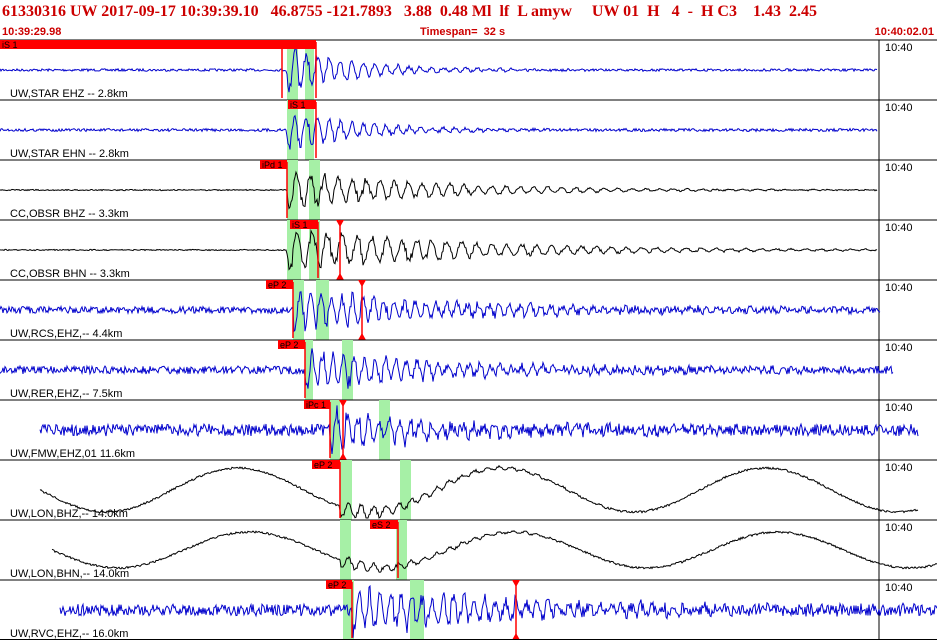 The height and width of the screenshot is (640, 937). Describe the element at coordinates (69, 634) in the screenshot. I see `station-label: UW,RVC,EHZ,-- 16.0km` at that location.